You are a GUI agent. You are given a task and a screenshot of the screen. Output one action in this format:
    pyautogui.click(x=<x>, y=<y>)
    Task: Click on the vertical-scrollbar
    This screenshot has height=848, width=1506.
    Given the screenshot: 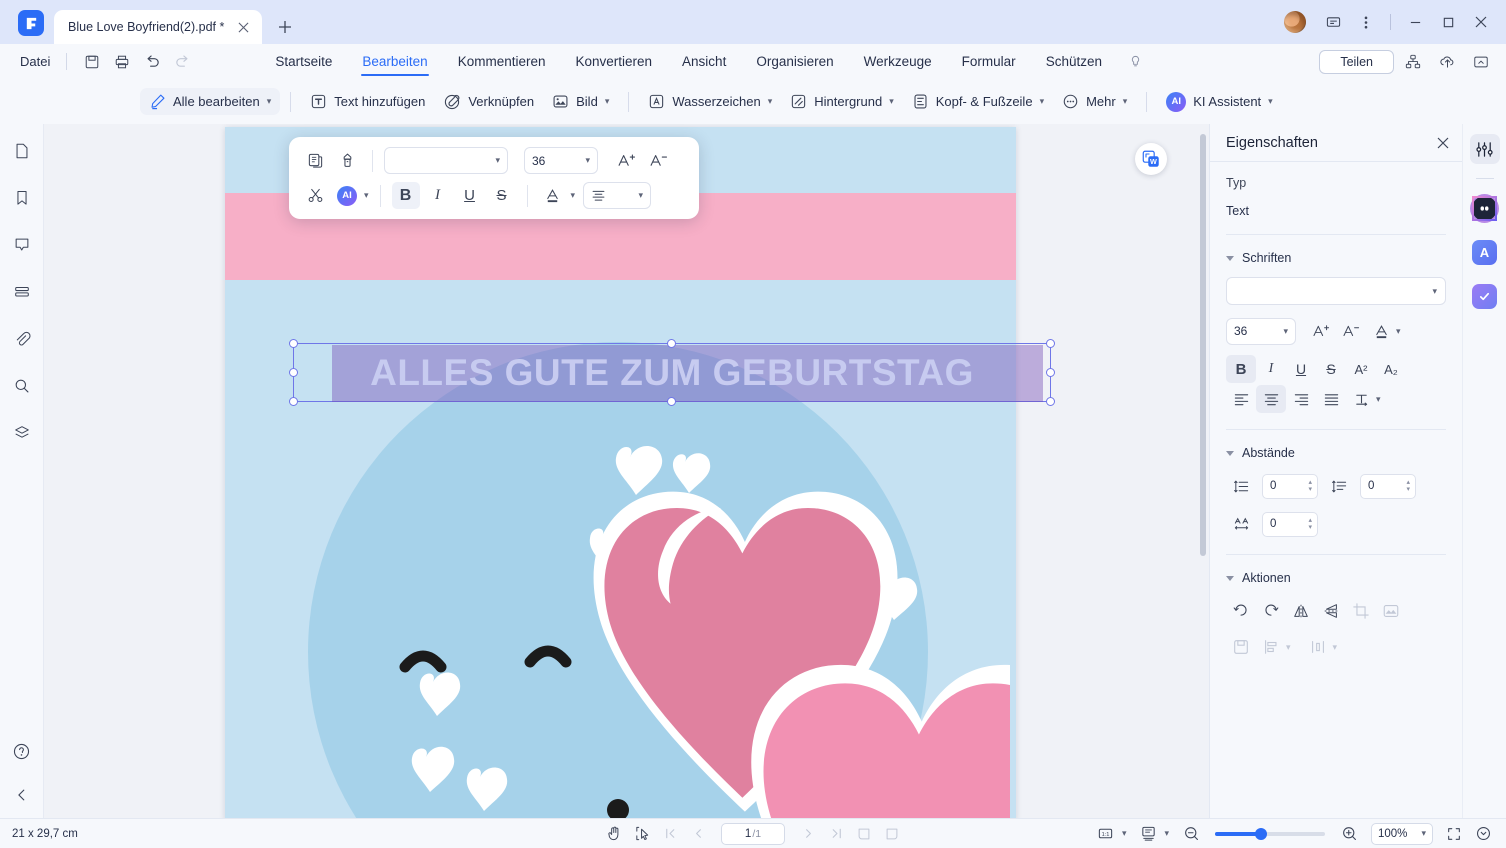 What is the action you would take?
    pyautogui.click(x=1203, y=345)
    